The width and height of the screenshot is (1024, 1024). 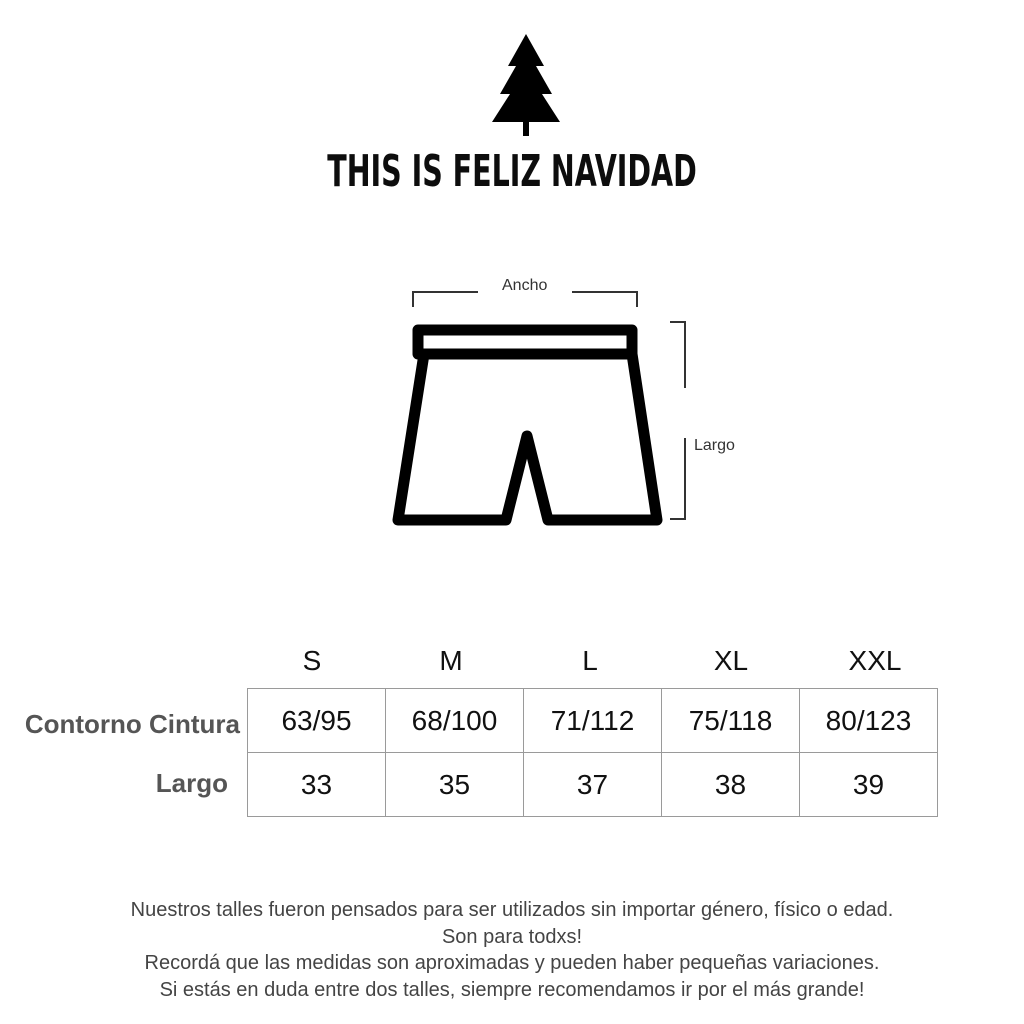 I want to click on note-line: Son para todxs!, so click(x=512, y=936).